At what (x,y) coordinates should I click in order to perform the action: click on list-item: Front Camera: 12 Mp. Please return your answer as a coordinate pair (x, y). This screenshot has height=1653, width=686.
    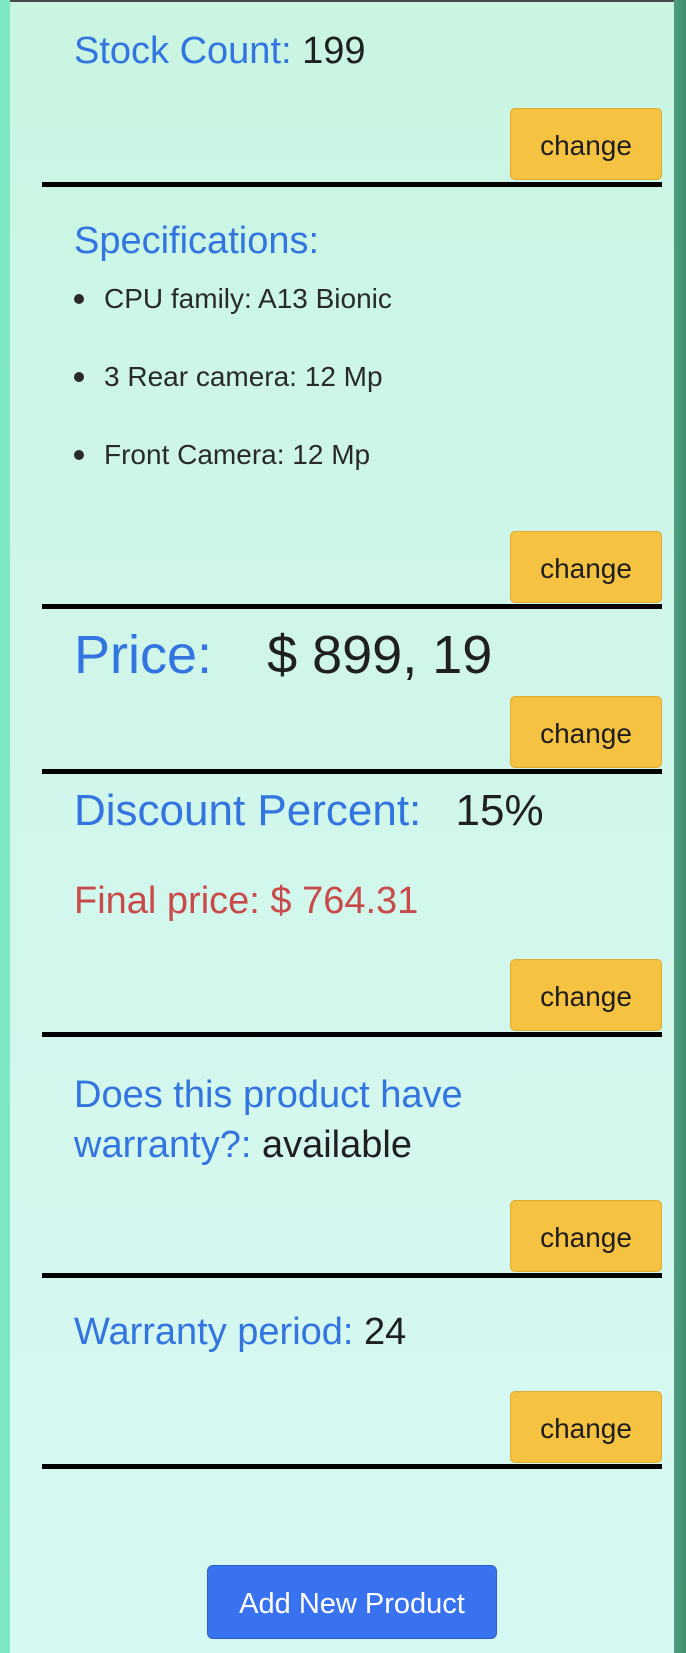
    Looking at the image, I should click on (233, 477).